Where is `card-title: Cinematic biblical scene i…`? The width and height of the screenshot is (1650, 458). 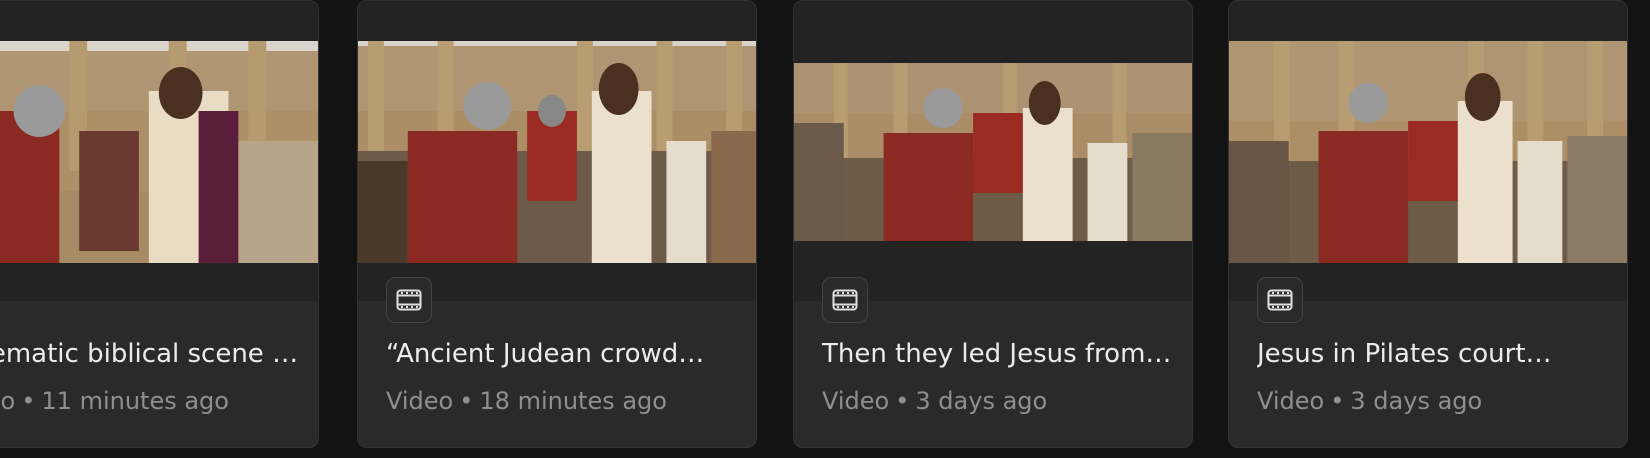 card-title: Cinematic biblical scene i… is located at coordinates (151, 354).